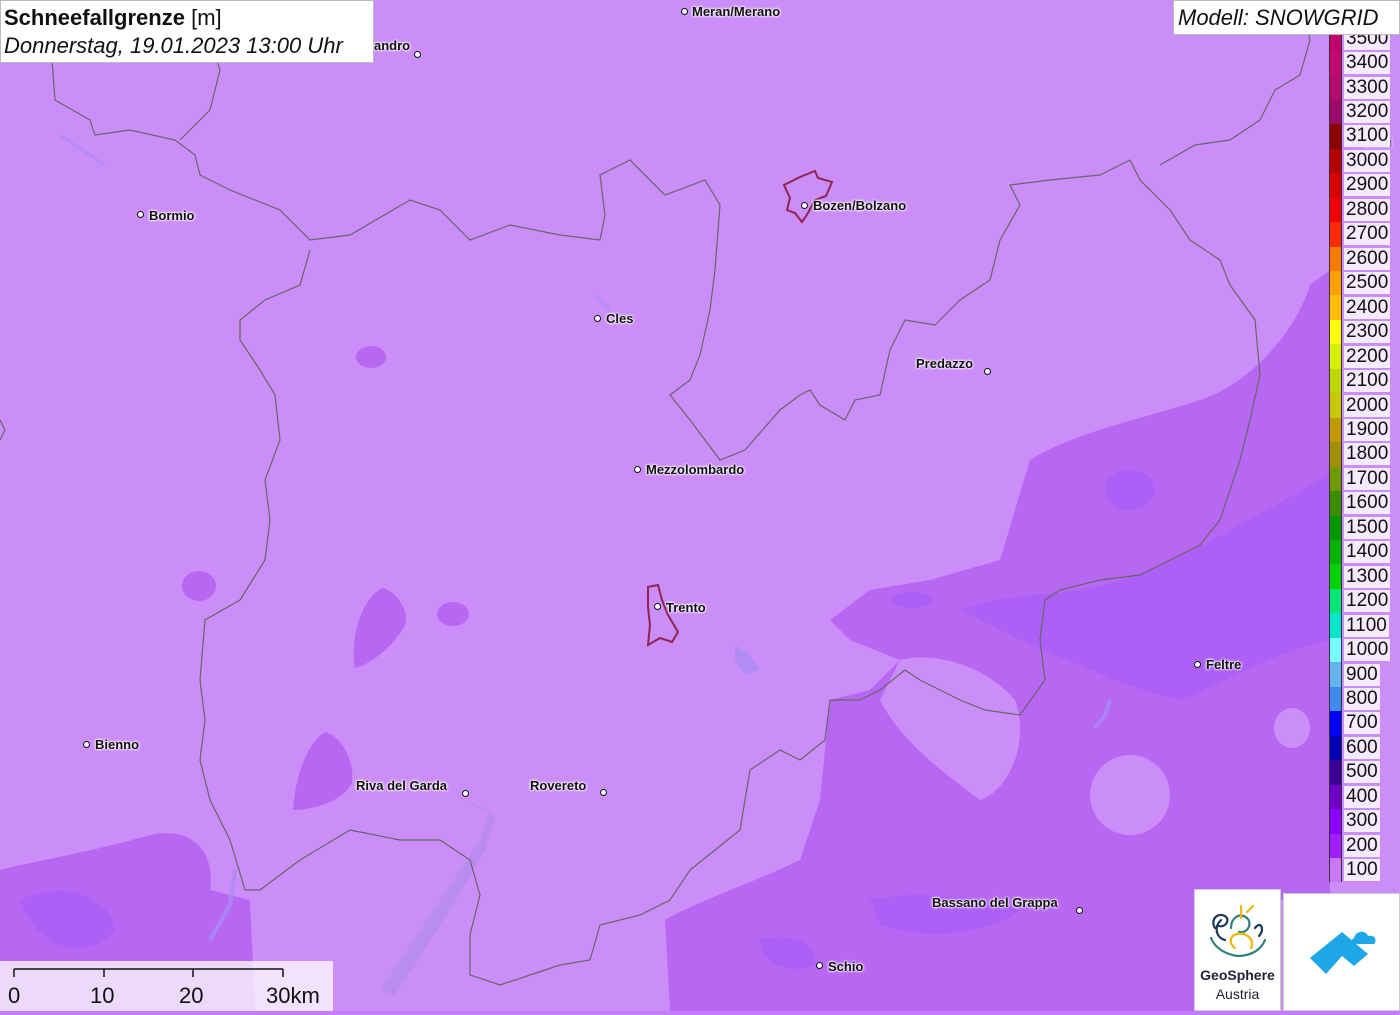  Describe the element at coordinates (1367, 112) in the screenshot. I see `legend-label: 3200` at that location.